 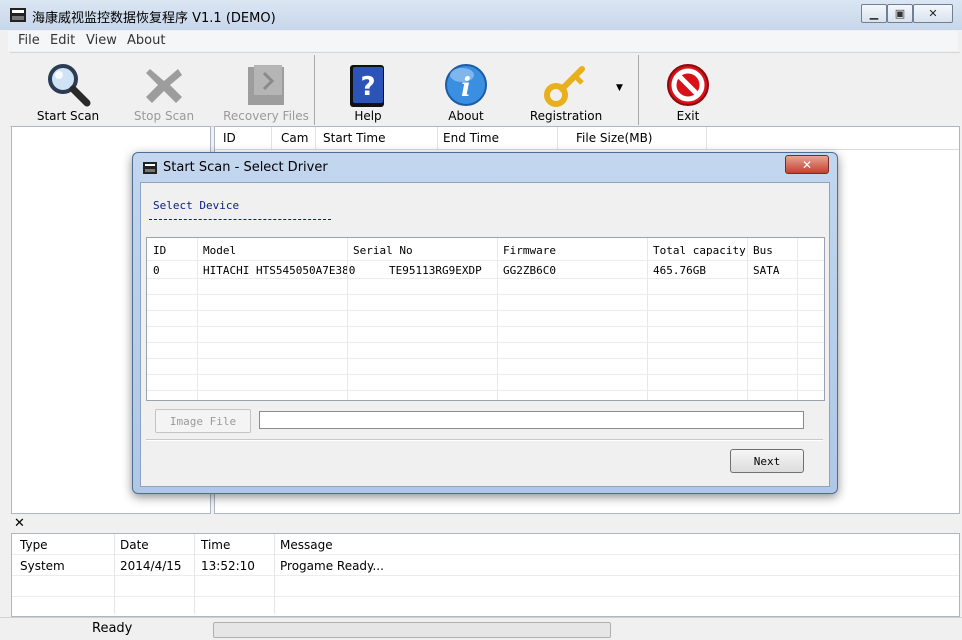 What do you see at coordinates (156, 270) in the screenshot?
I see `device-id: 0` at bounding box center [156, 270].